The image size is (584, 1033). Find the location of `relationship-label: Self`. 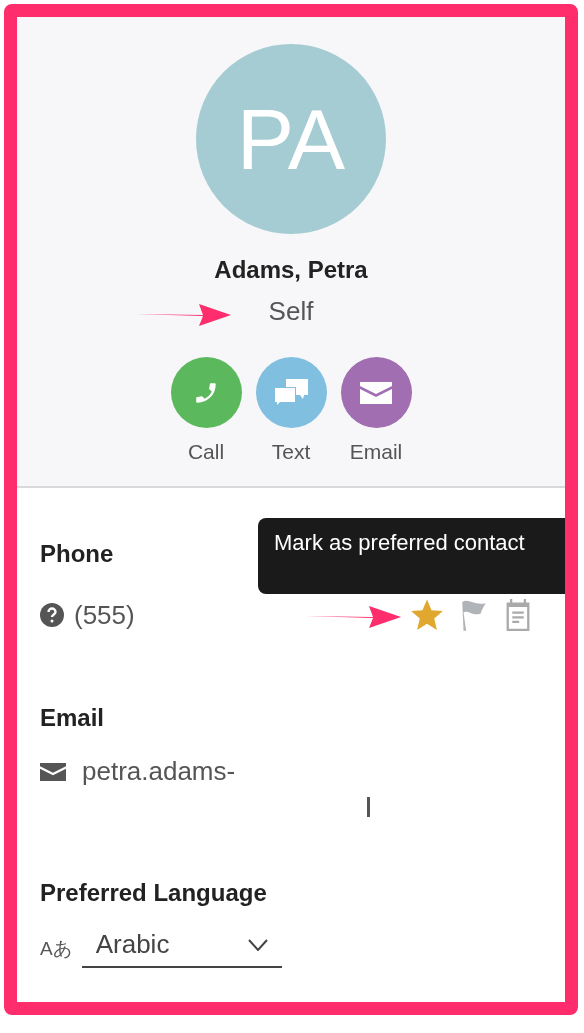

relationship-label: Self is located at coordinates (291, 311).